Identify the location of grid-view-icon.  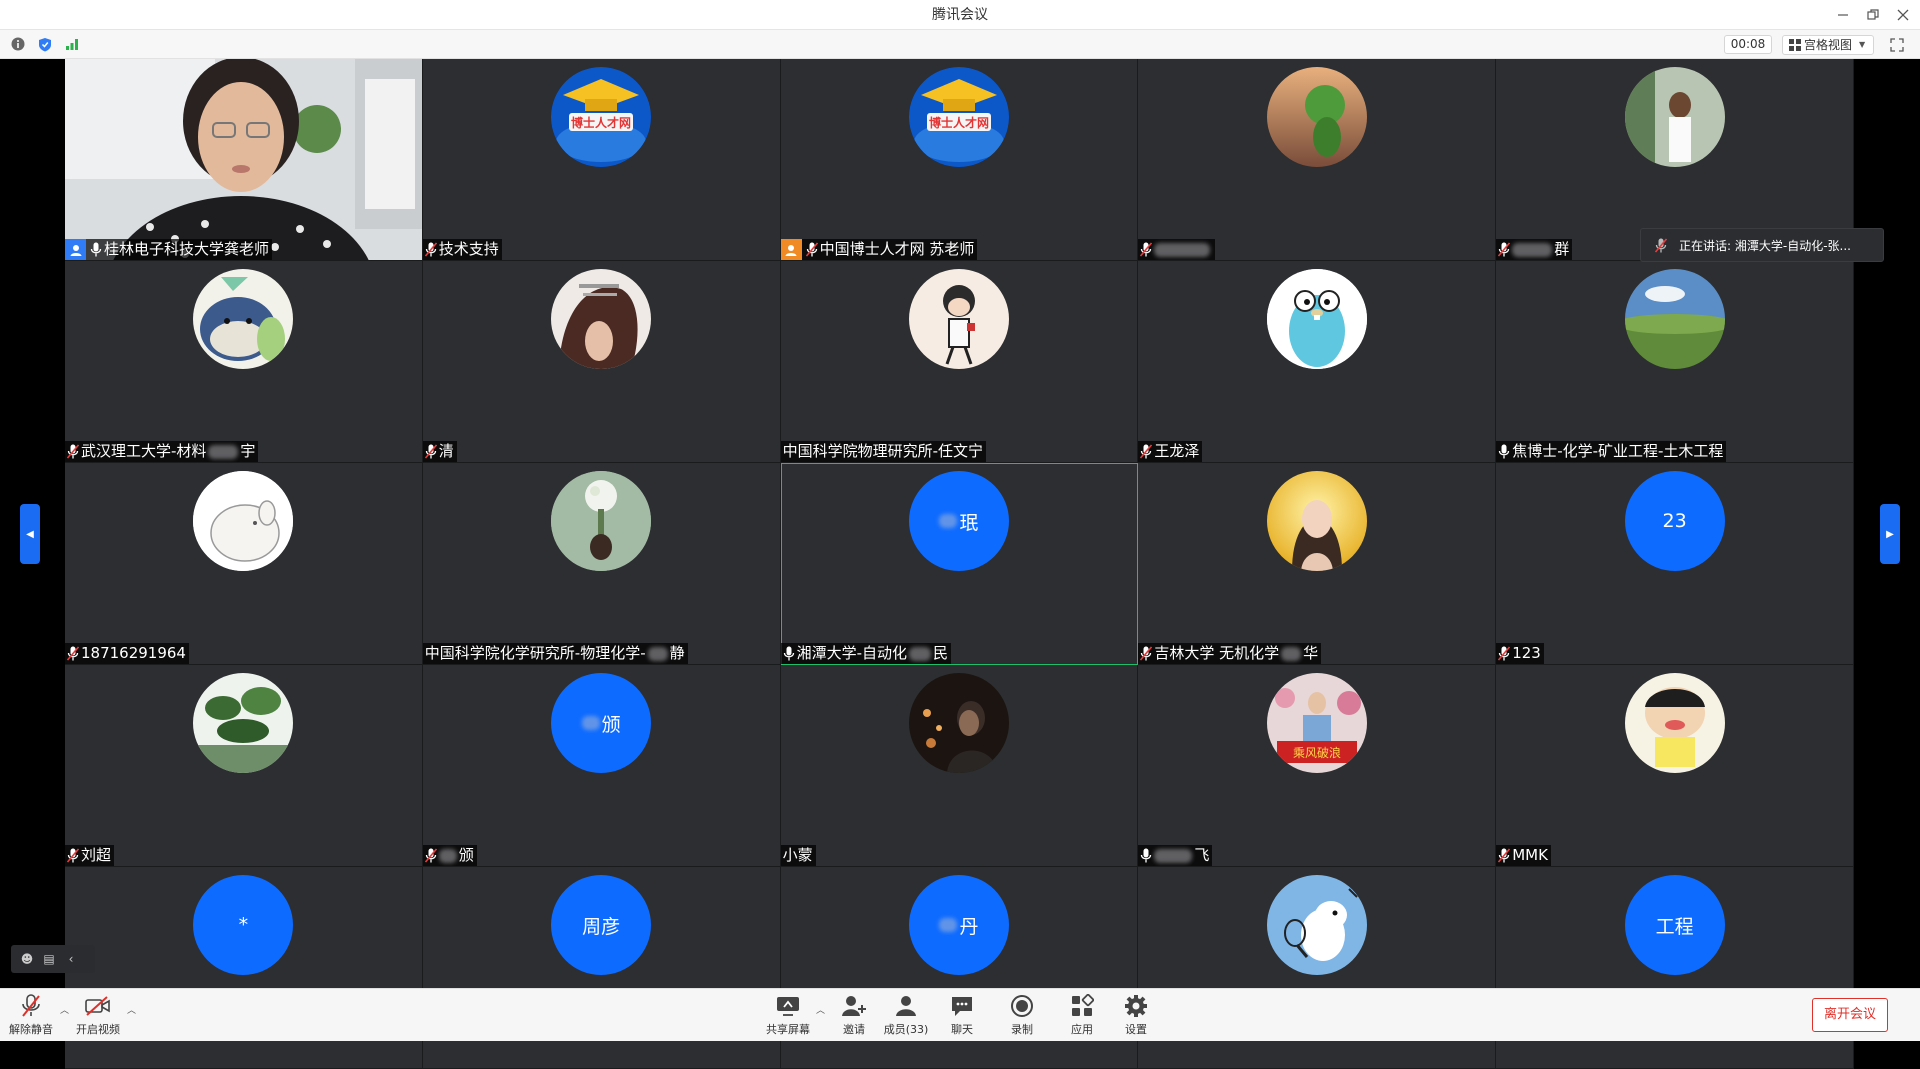
(1795, 45).